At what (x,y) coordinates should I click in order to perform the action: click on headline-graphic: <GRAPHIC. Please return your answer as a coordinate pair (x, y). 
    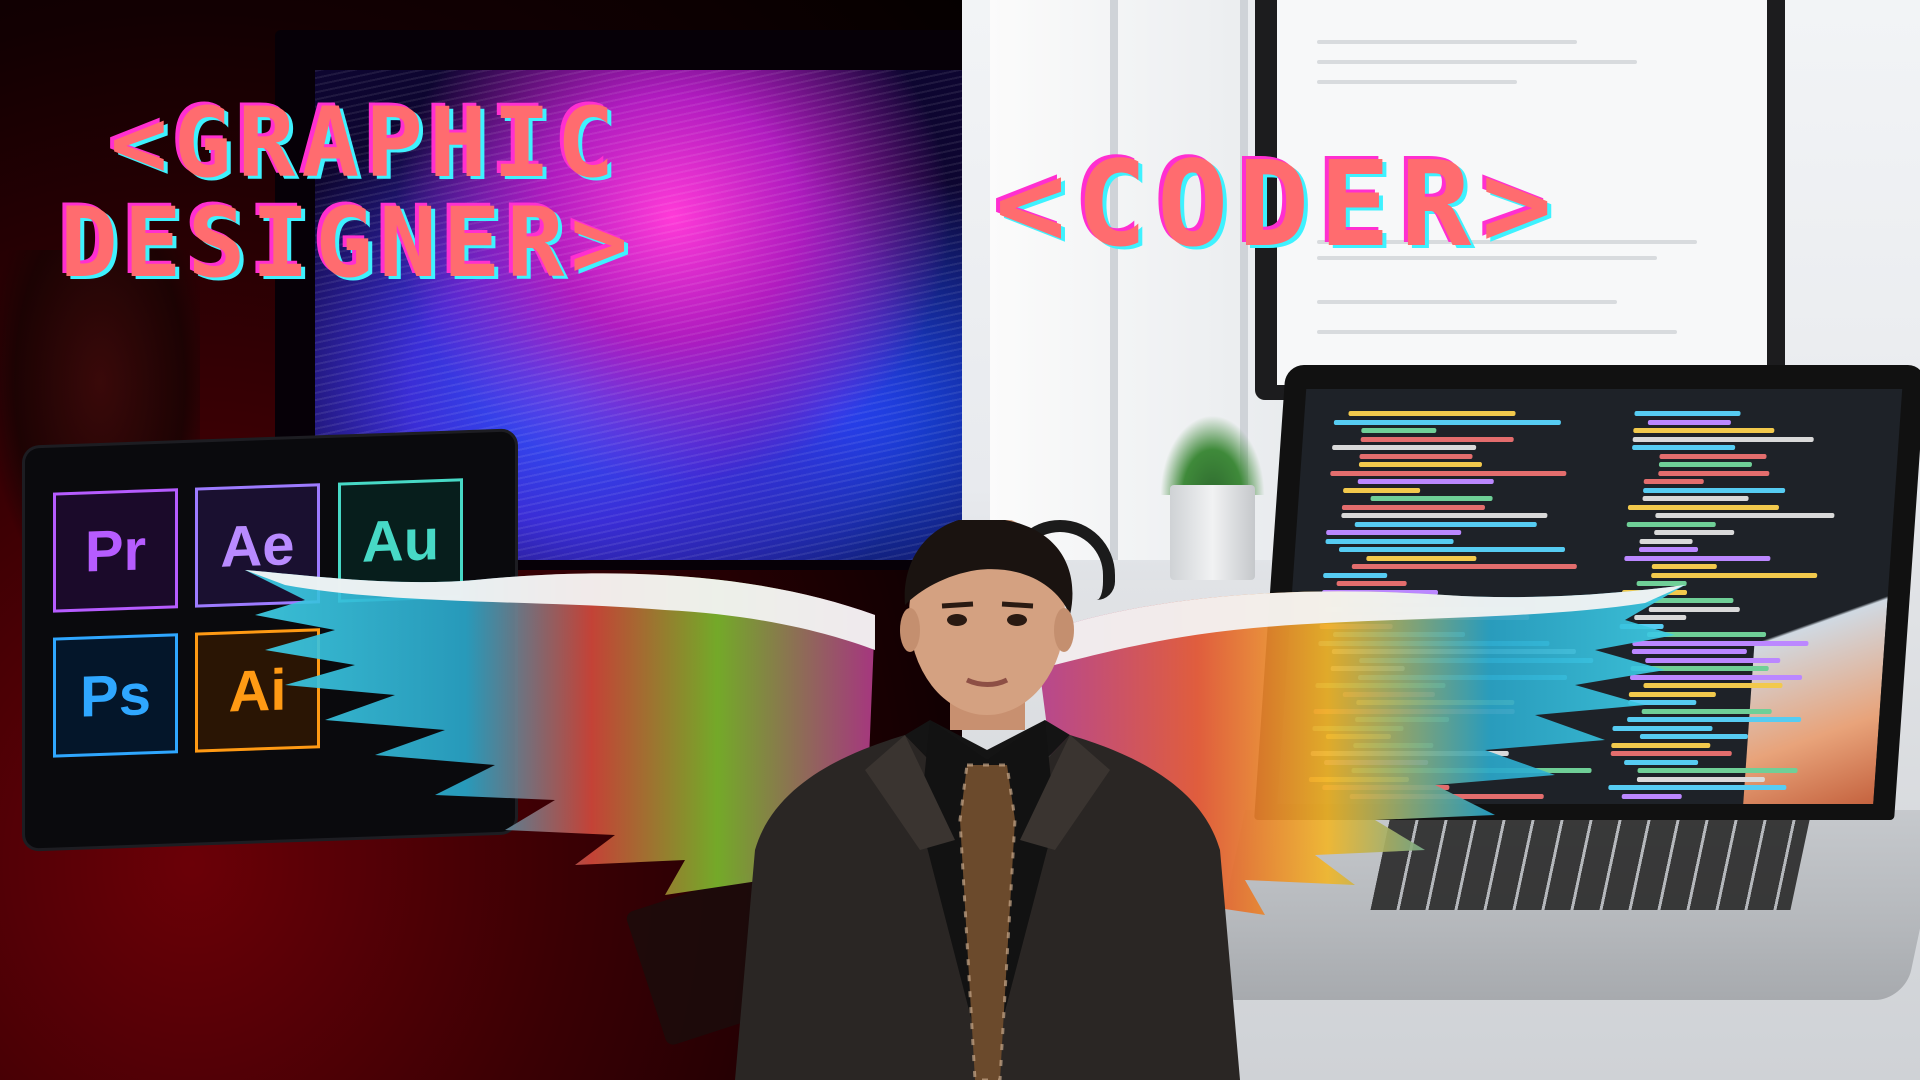
    Looking at the image, I should click on (365, 143).